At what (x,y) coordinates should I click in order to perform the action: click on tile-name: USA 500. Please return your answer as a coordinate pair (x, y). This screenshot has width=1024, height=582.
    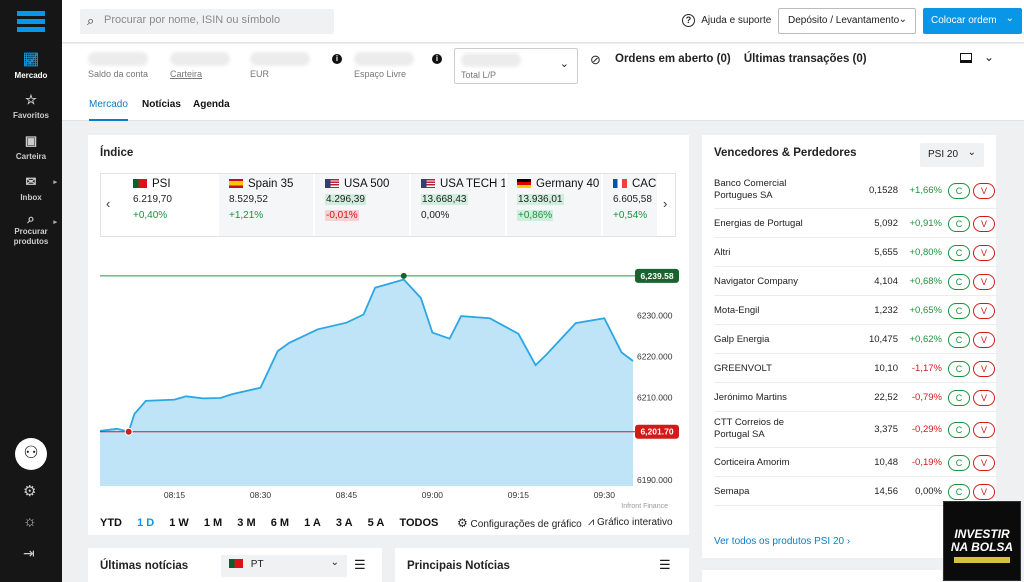
    Looking at the image, I should click on (367, 184).